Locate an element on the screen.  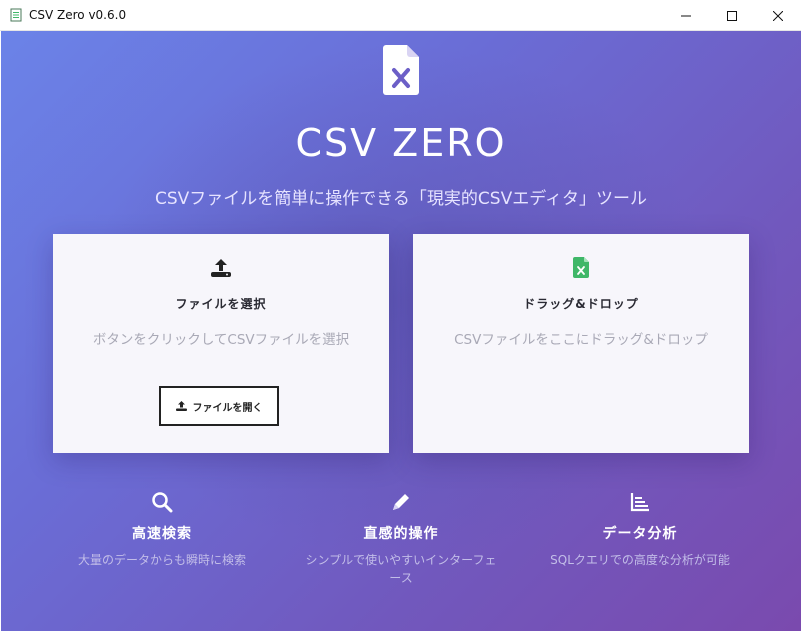
select-card-title: ファイルを選択 is located at coordinates (221, 304).